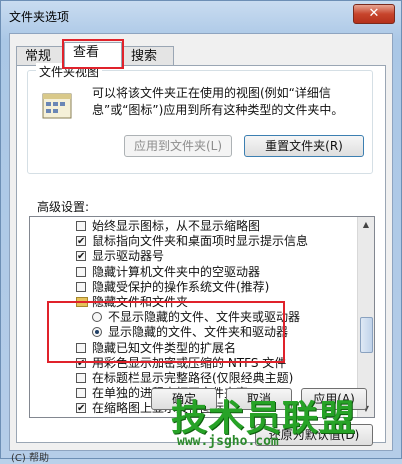 The width and height of the screenshot is (402, 464). Describe the element at coordinates (63, 207) in the screenshot. I see `advanced-settings-label: 高级设置:` at that location.